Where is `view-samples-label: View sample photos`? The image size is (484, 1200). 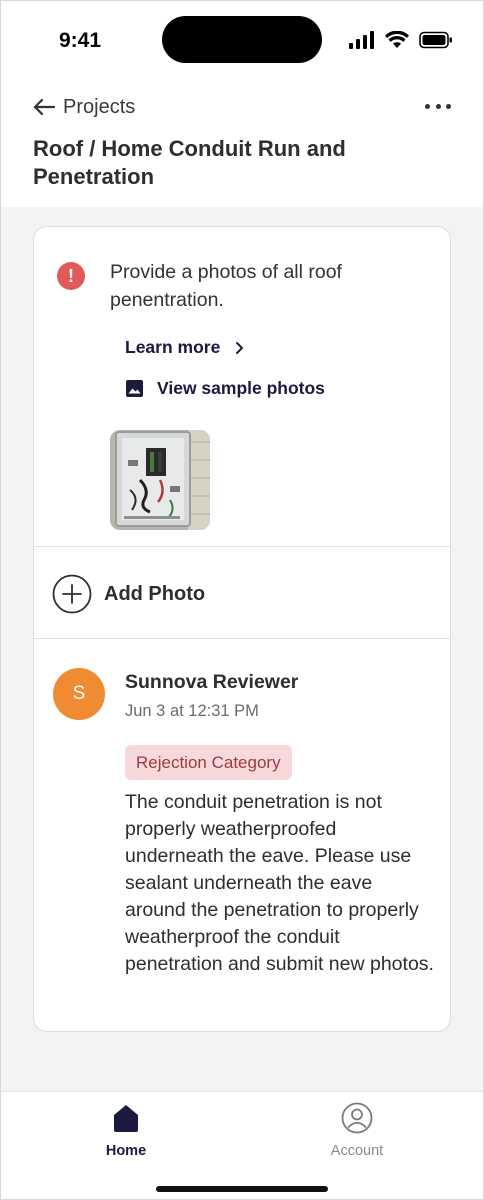 view-samples-label: View sample photos is located at coordinates (241, 388).